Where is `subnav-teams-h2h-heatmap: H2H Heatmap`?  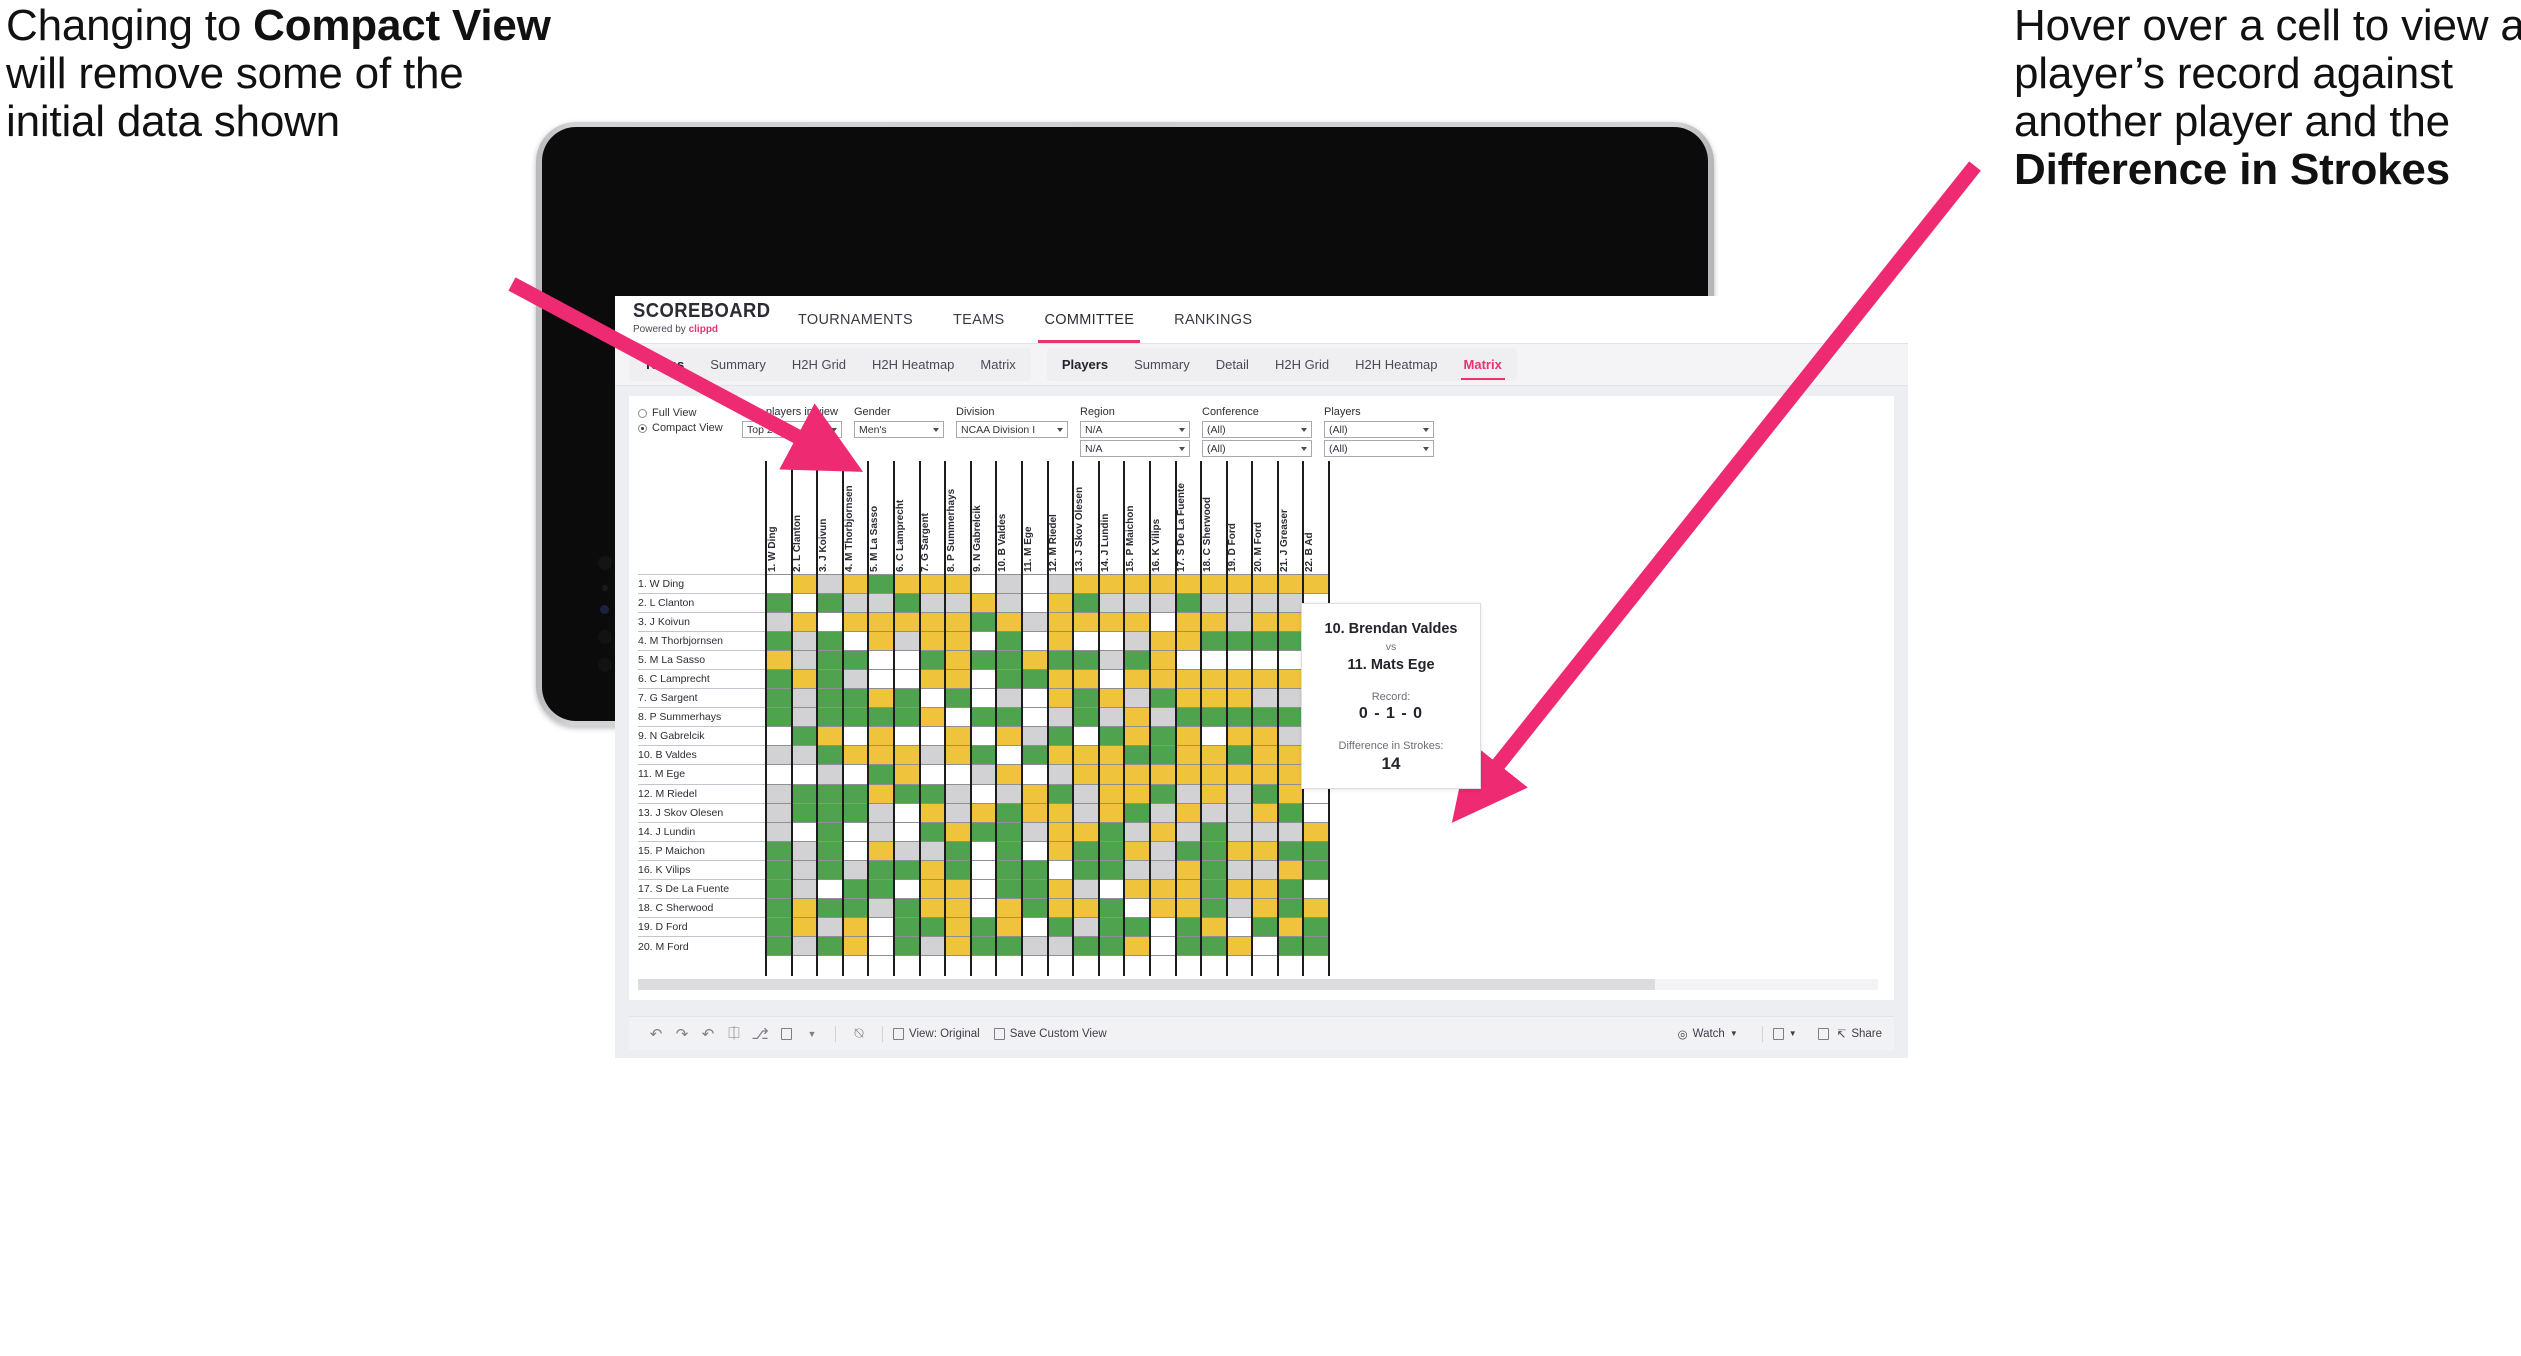 subnav-teams-h2h-heatmap: H2H Heatmap is located at coordinates (913, 364).